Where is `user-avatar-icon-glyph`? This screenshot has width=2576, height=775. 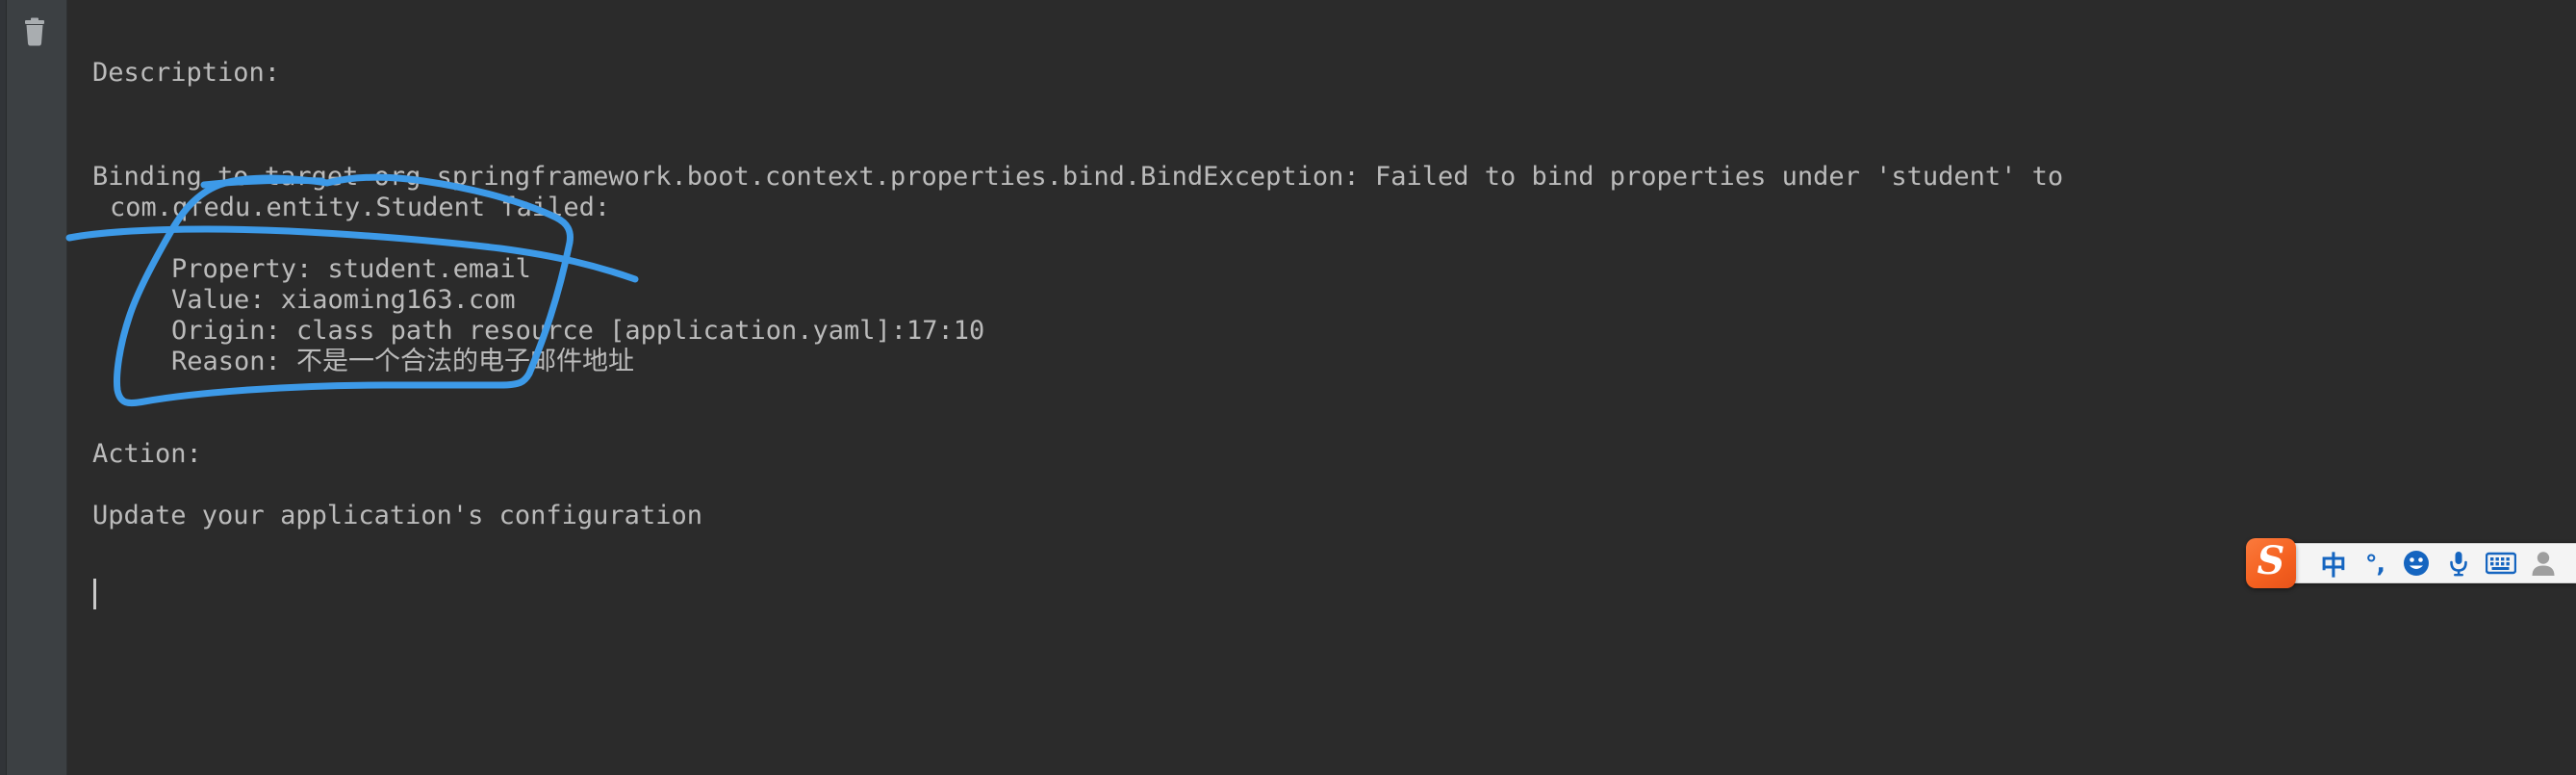
user-avatar-icon-glyph is located at coordinates (2543, 564).